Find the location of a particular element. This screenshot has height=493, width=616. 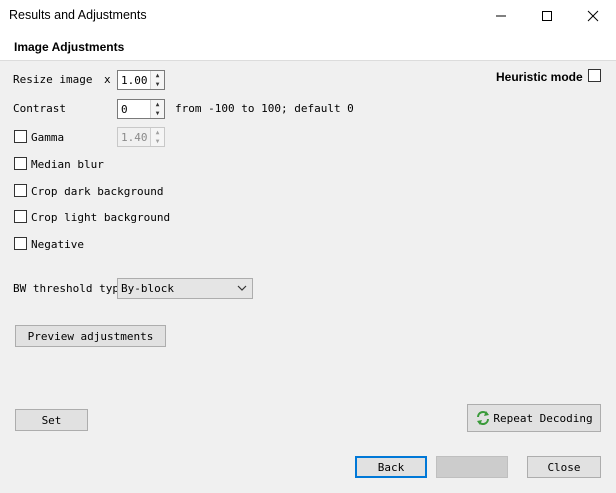

gamma-label: Gamma is located at coordinates (48, 137).